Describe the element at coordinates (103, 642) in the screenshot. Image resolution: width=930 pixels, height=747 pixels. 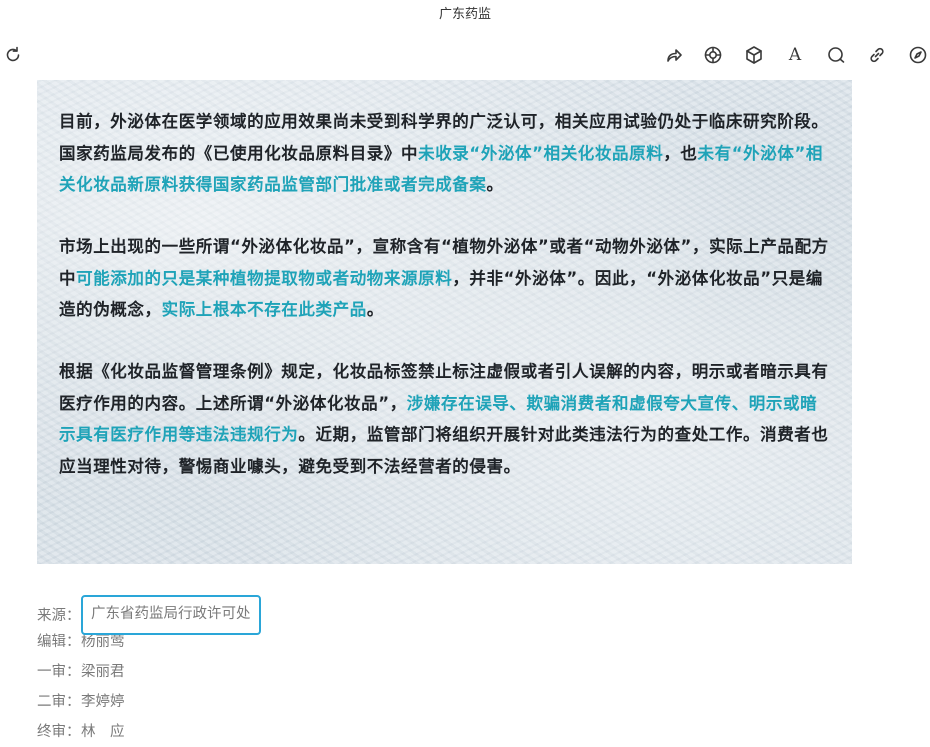
I see `editor-value: 杨丽莺` at that location.